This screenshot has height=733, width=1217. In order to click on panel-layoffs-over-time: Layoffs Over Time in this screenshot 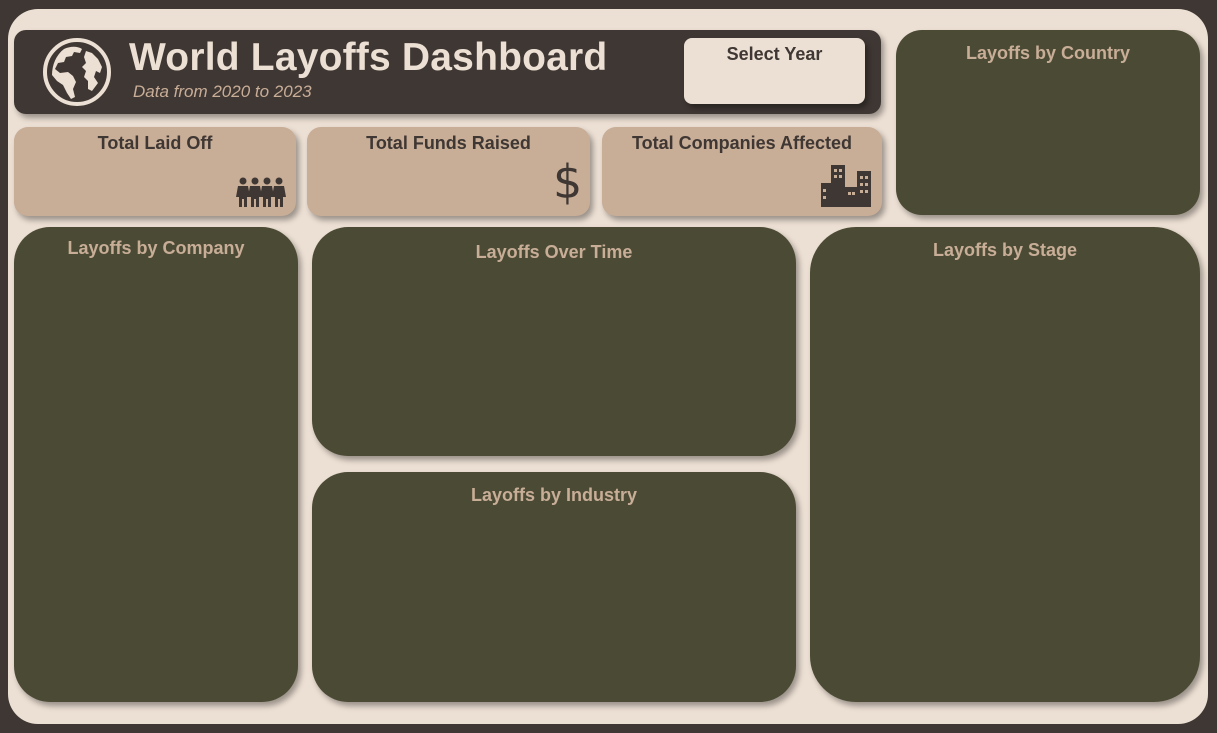, I will do `click(554, 341)`.